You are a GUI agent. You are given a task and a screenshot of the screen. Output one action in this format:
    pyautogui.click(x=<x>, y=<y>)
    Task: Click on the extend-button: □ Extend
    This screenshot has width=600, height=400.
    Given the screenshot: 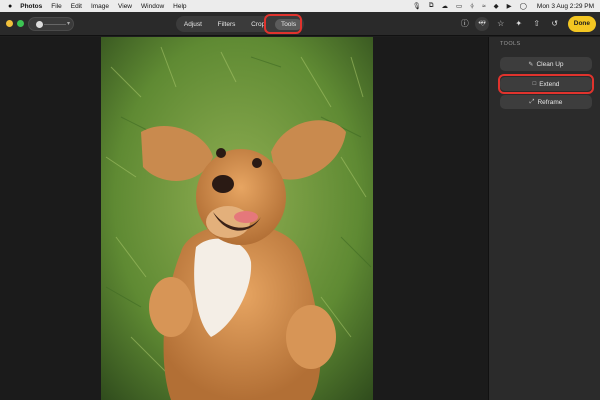 What is the action you would take?
    pyautogui.click(x=546, y=84)
    